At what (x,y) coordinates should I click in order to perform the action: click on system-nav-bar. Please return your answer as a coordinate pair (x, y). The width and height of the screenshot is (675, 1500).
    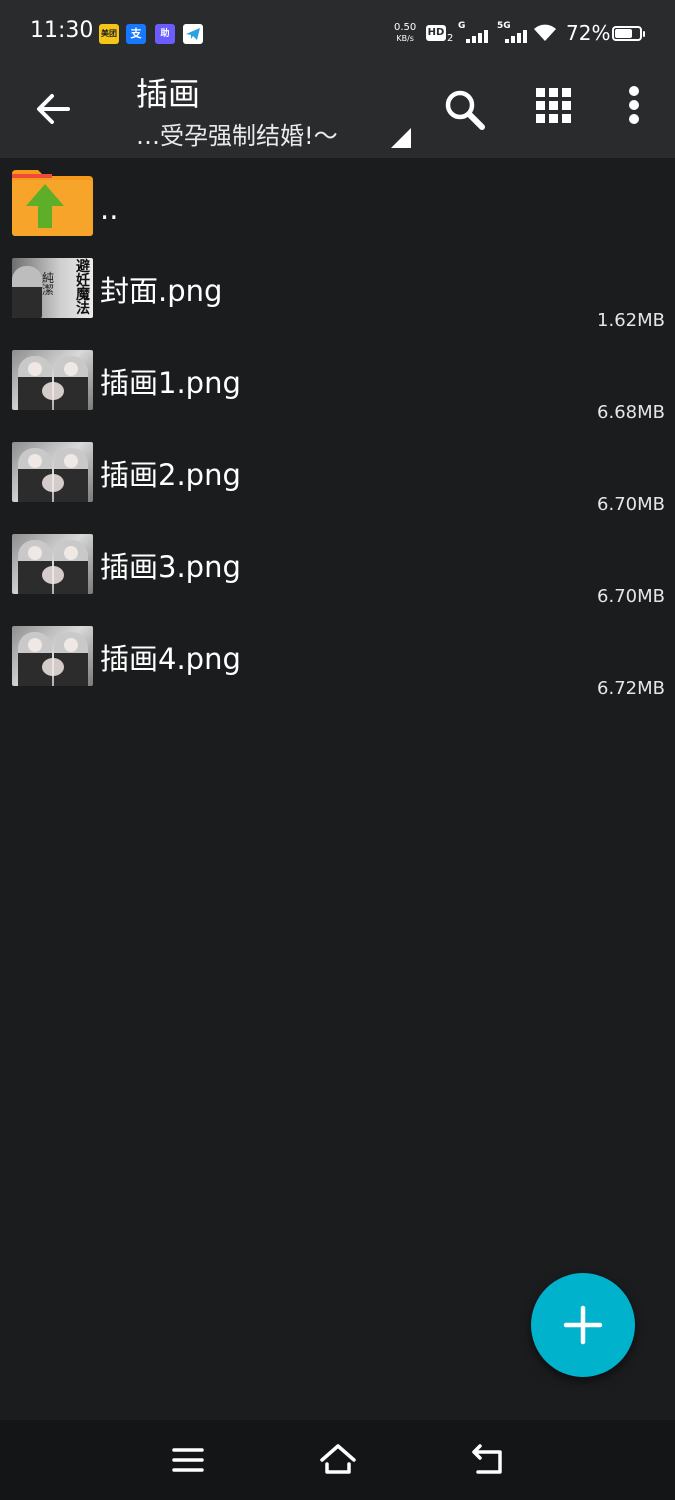
    Looking at the image, I should click on (337, 1460).